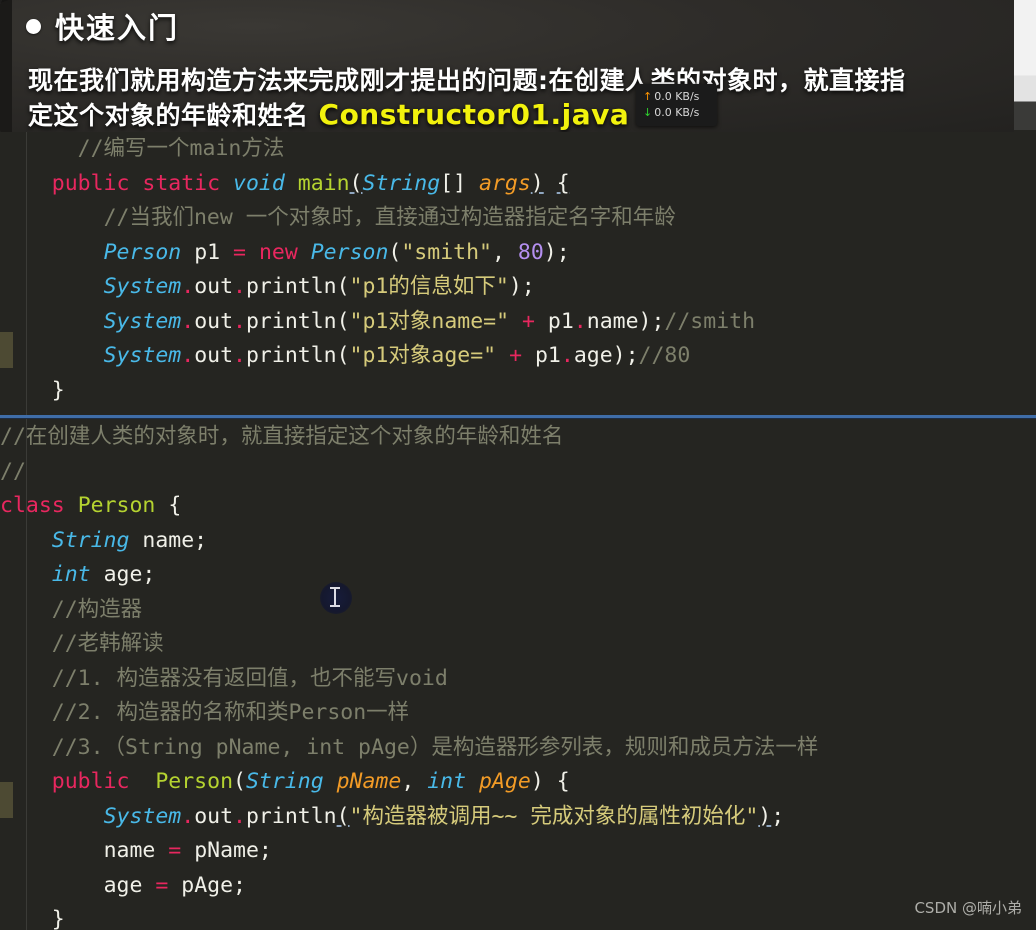  Describe the element at coordinates (213, 885) in the screenshot. I see `code-token-identifier: pAge;` at that location.